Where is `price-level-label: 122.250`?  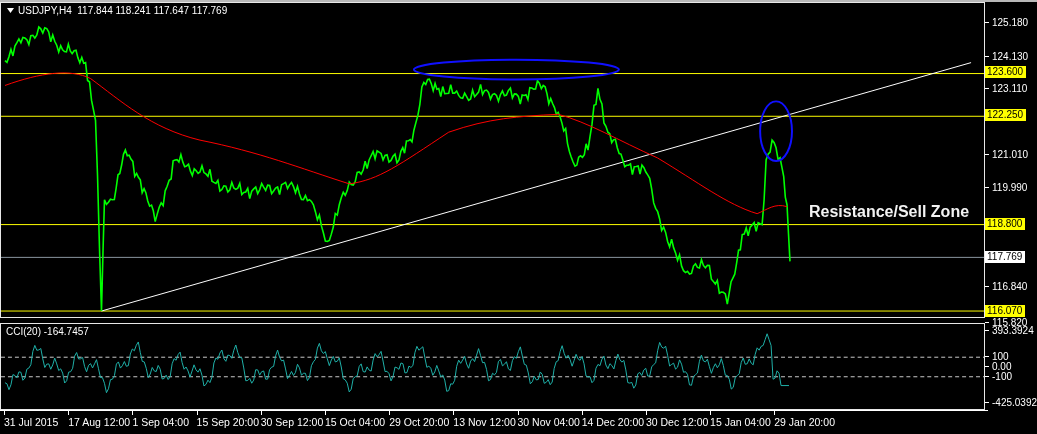 price-level-label: 122.250 is located at coordinates (1006, 115).